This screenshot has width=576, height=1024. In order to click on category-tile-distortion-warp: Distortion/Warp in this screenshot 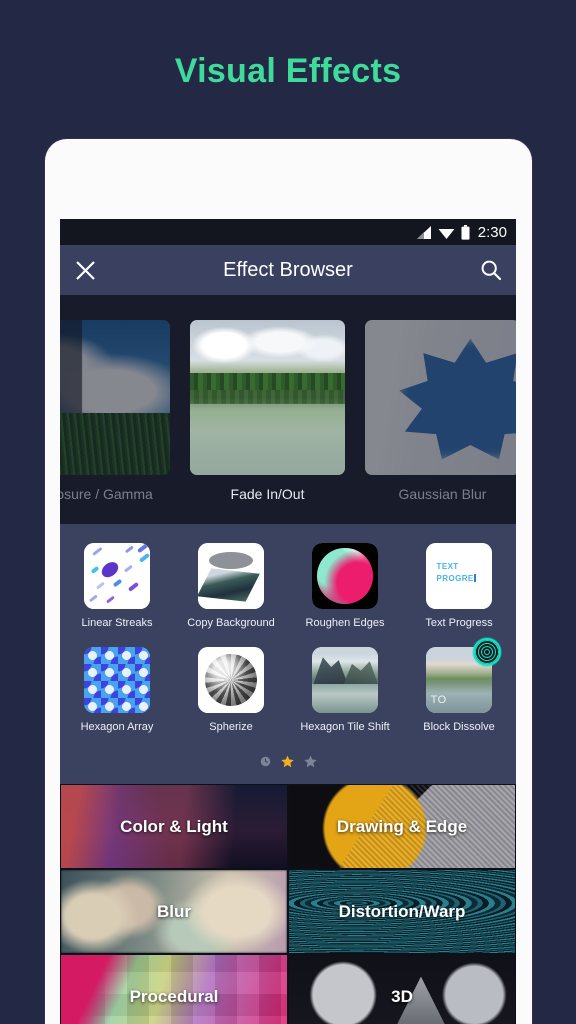, I will do `click(402, 911)`.